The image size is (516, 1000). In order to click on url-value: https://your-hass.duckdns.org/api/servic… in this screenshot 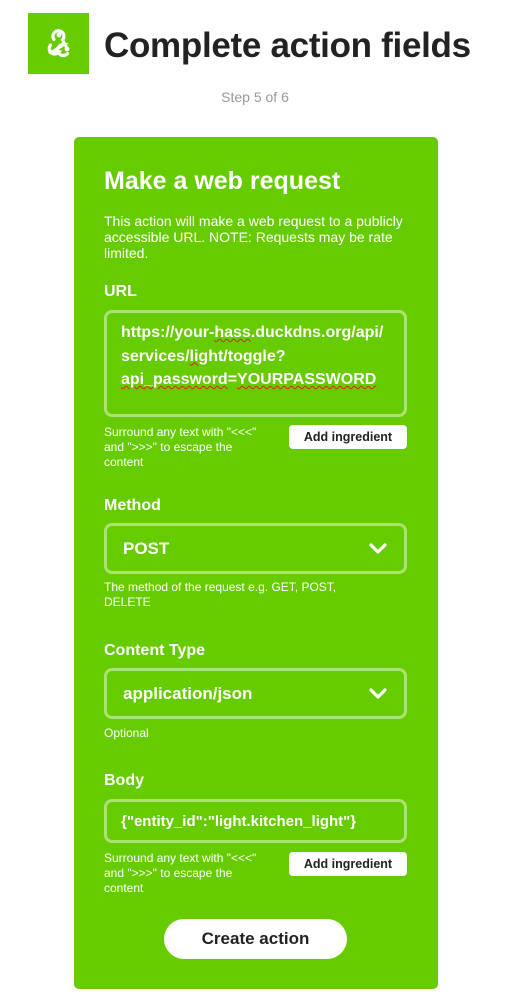, I will do `click(255, 356)`.